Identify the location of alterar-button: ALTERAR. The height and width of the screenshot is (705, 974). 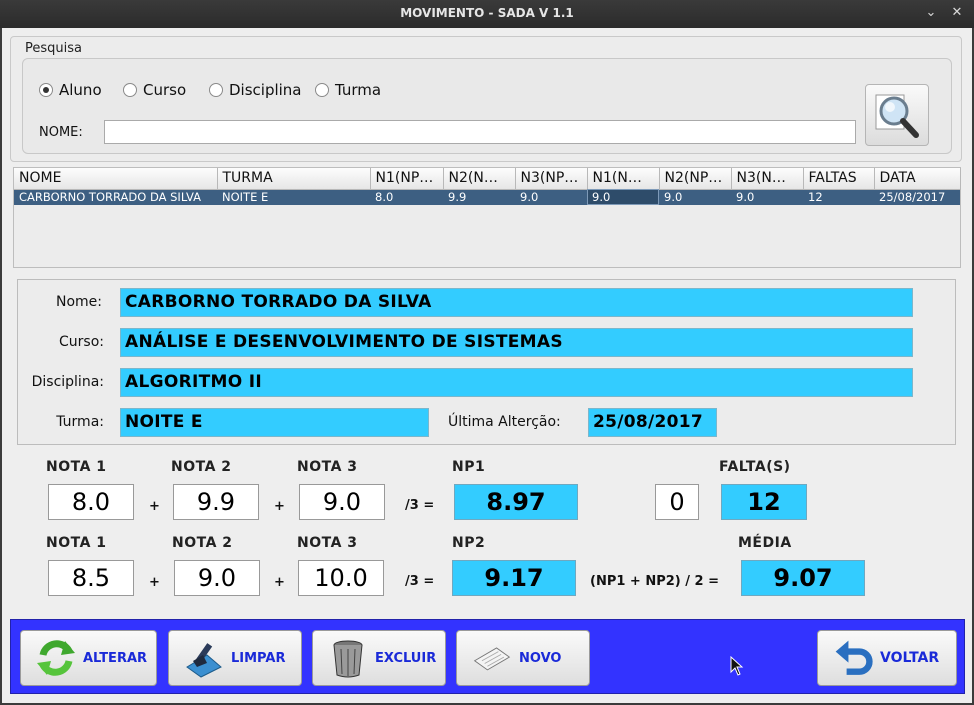
(88, 658).